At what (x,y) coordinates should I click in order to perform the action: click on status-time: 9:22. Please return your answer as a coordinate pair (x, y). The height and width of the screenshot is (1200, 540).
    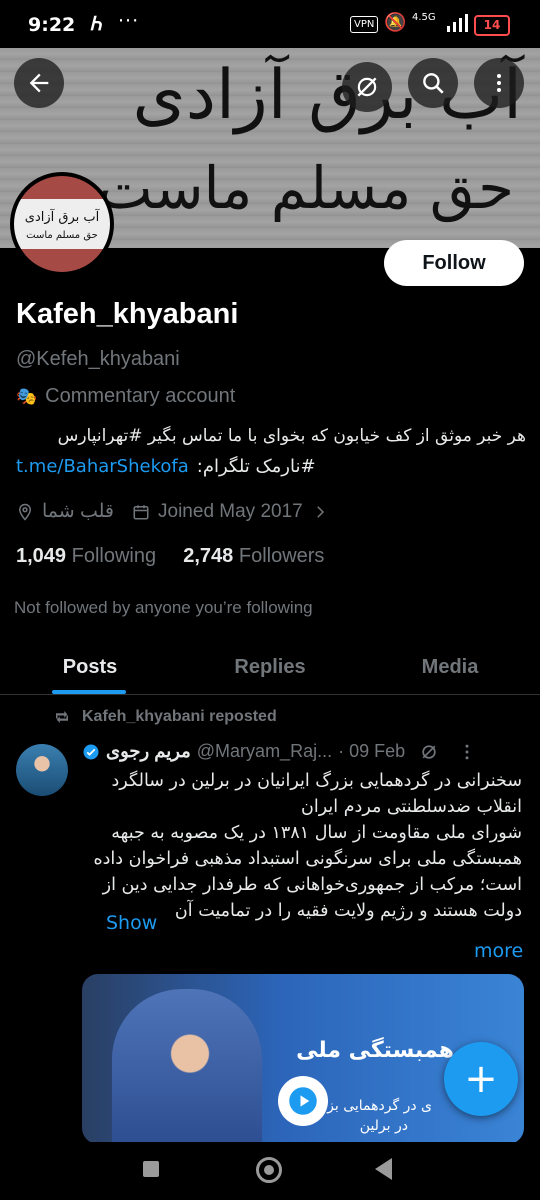
    Looking at the image, I should click on (52, 25).